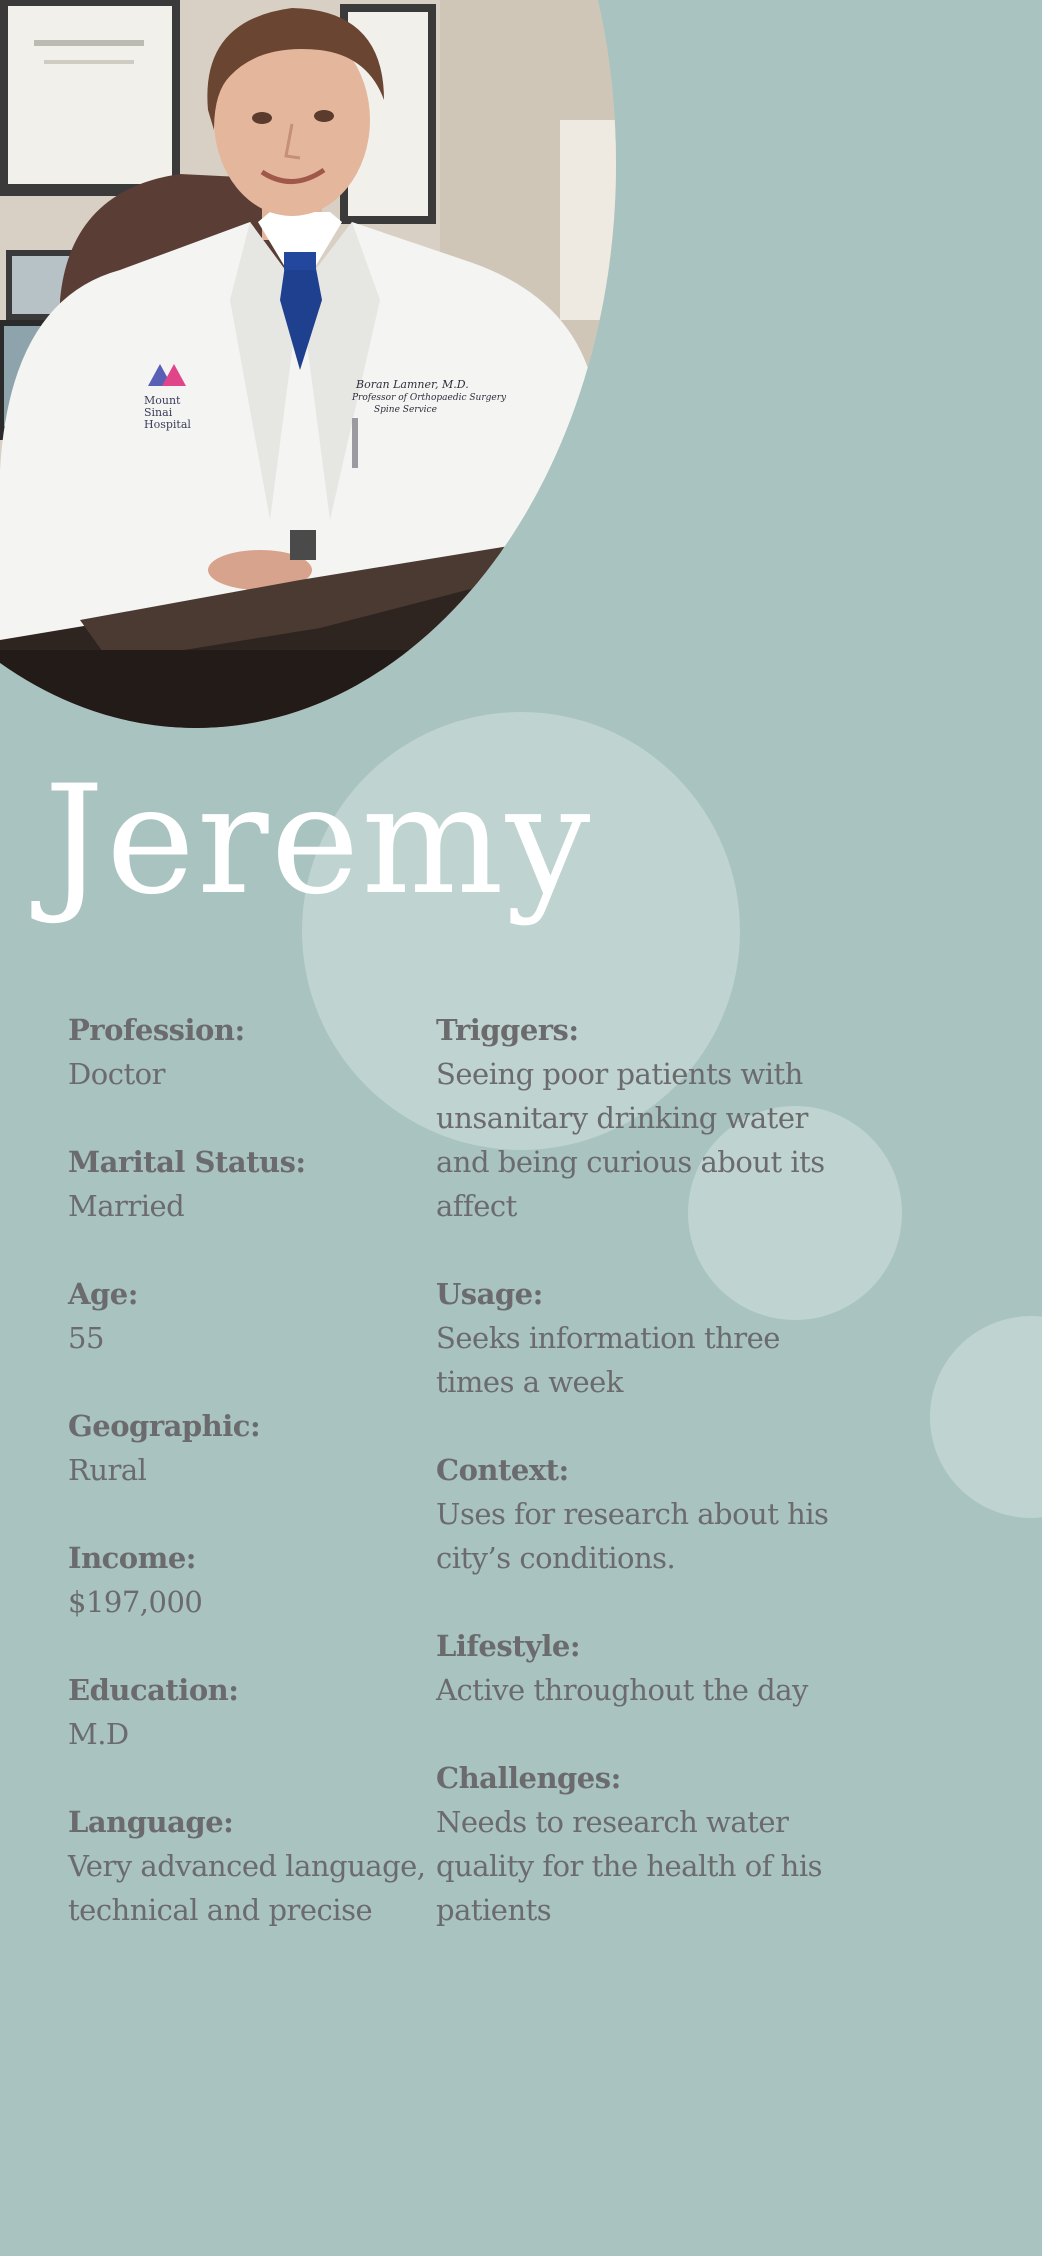 The width and height of the screenshot is (1042, 2256). What do you see at coordinates (248, 1052) in the screenshot?
I see `field-profession: Profession: Doctor` at bounding box center [248, 1052].